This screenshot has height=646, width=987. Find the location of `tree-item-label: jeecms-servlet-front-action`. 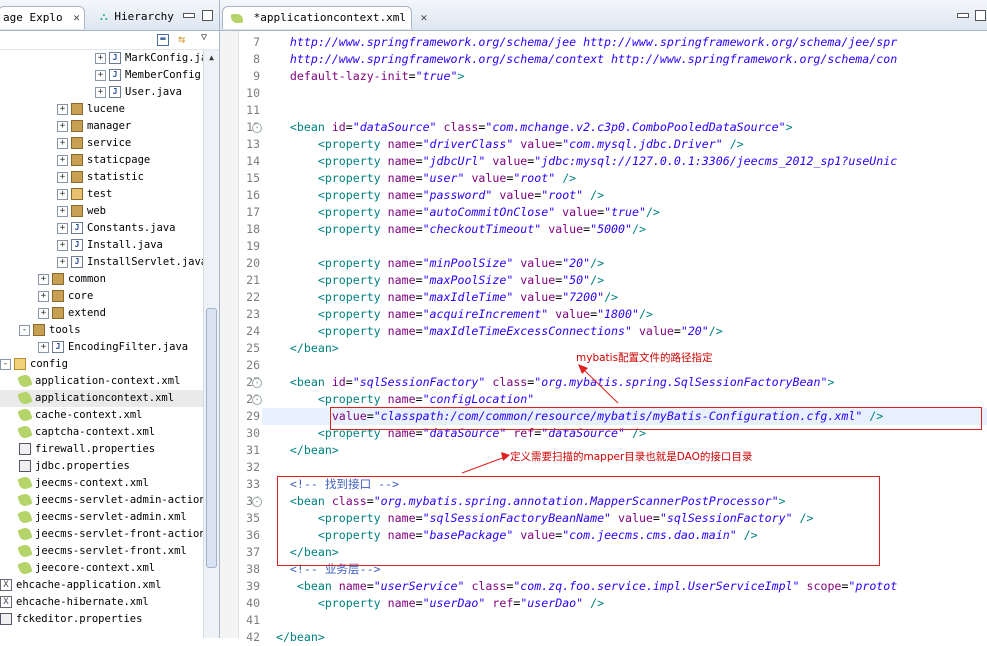

tree-item-label: jeecms-servlet-front-action is located at coordinates (120, 534).